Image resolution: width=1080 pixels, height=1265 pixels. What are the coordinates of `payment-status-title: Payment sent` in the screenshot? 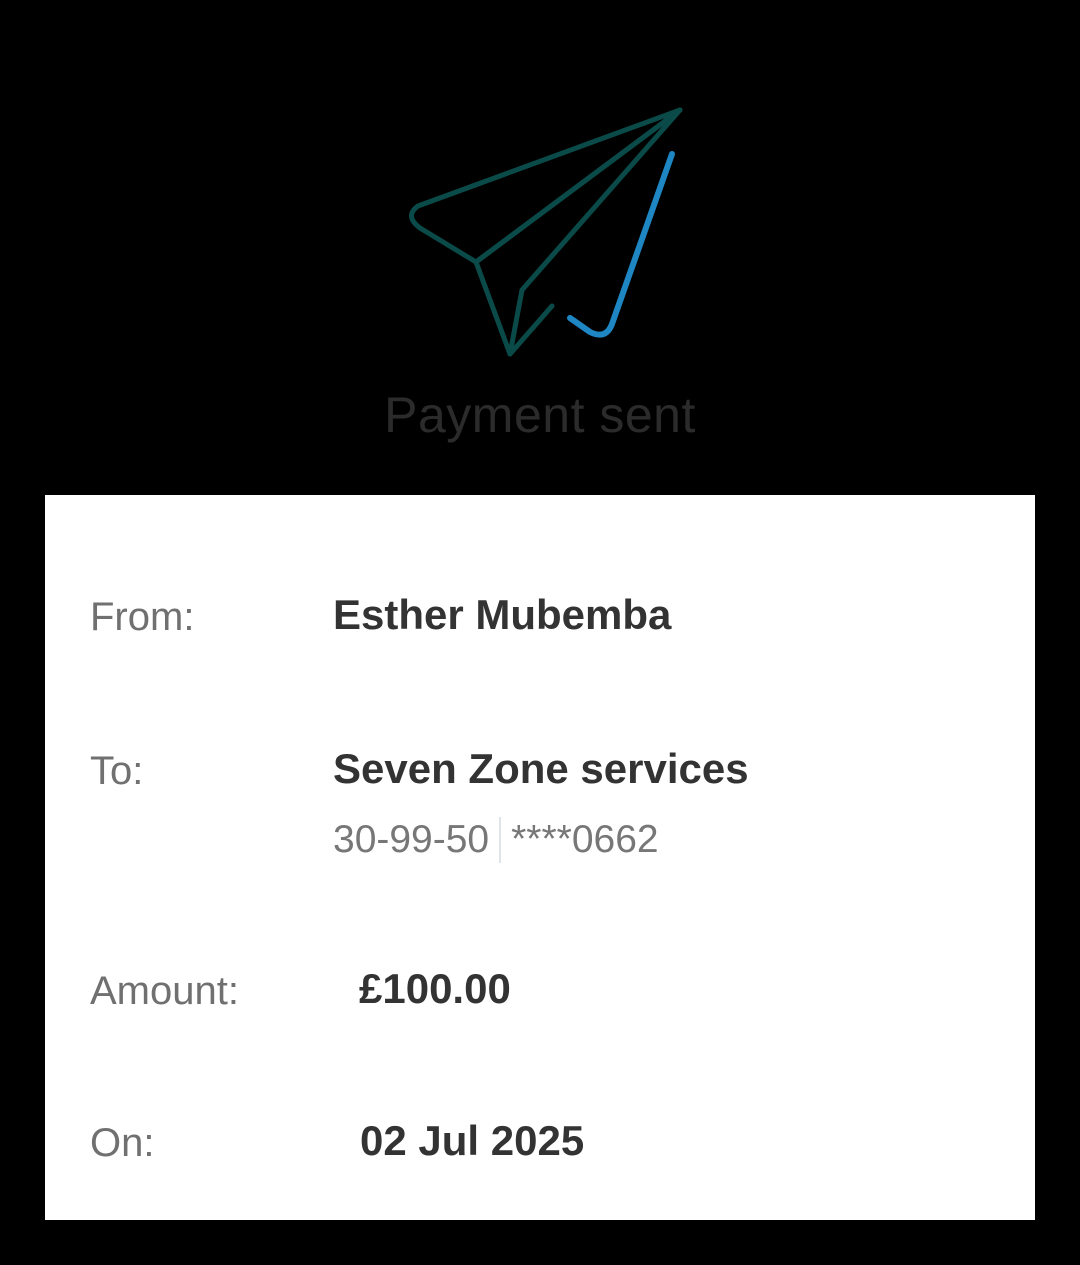 It's located at (540, 415).